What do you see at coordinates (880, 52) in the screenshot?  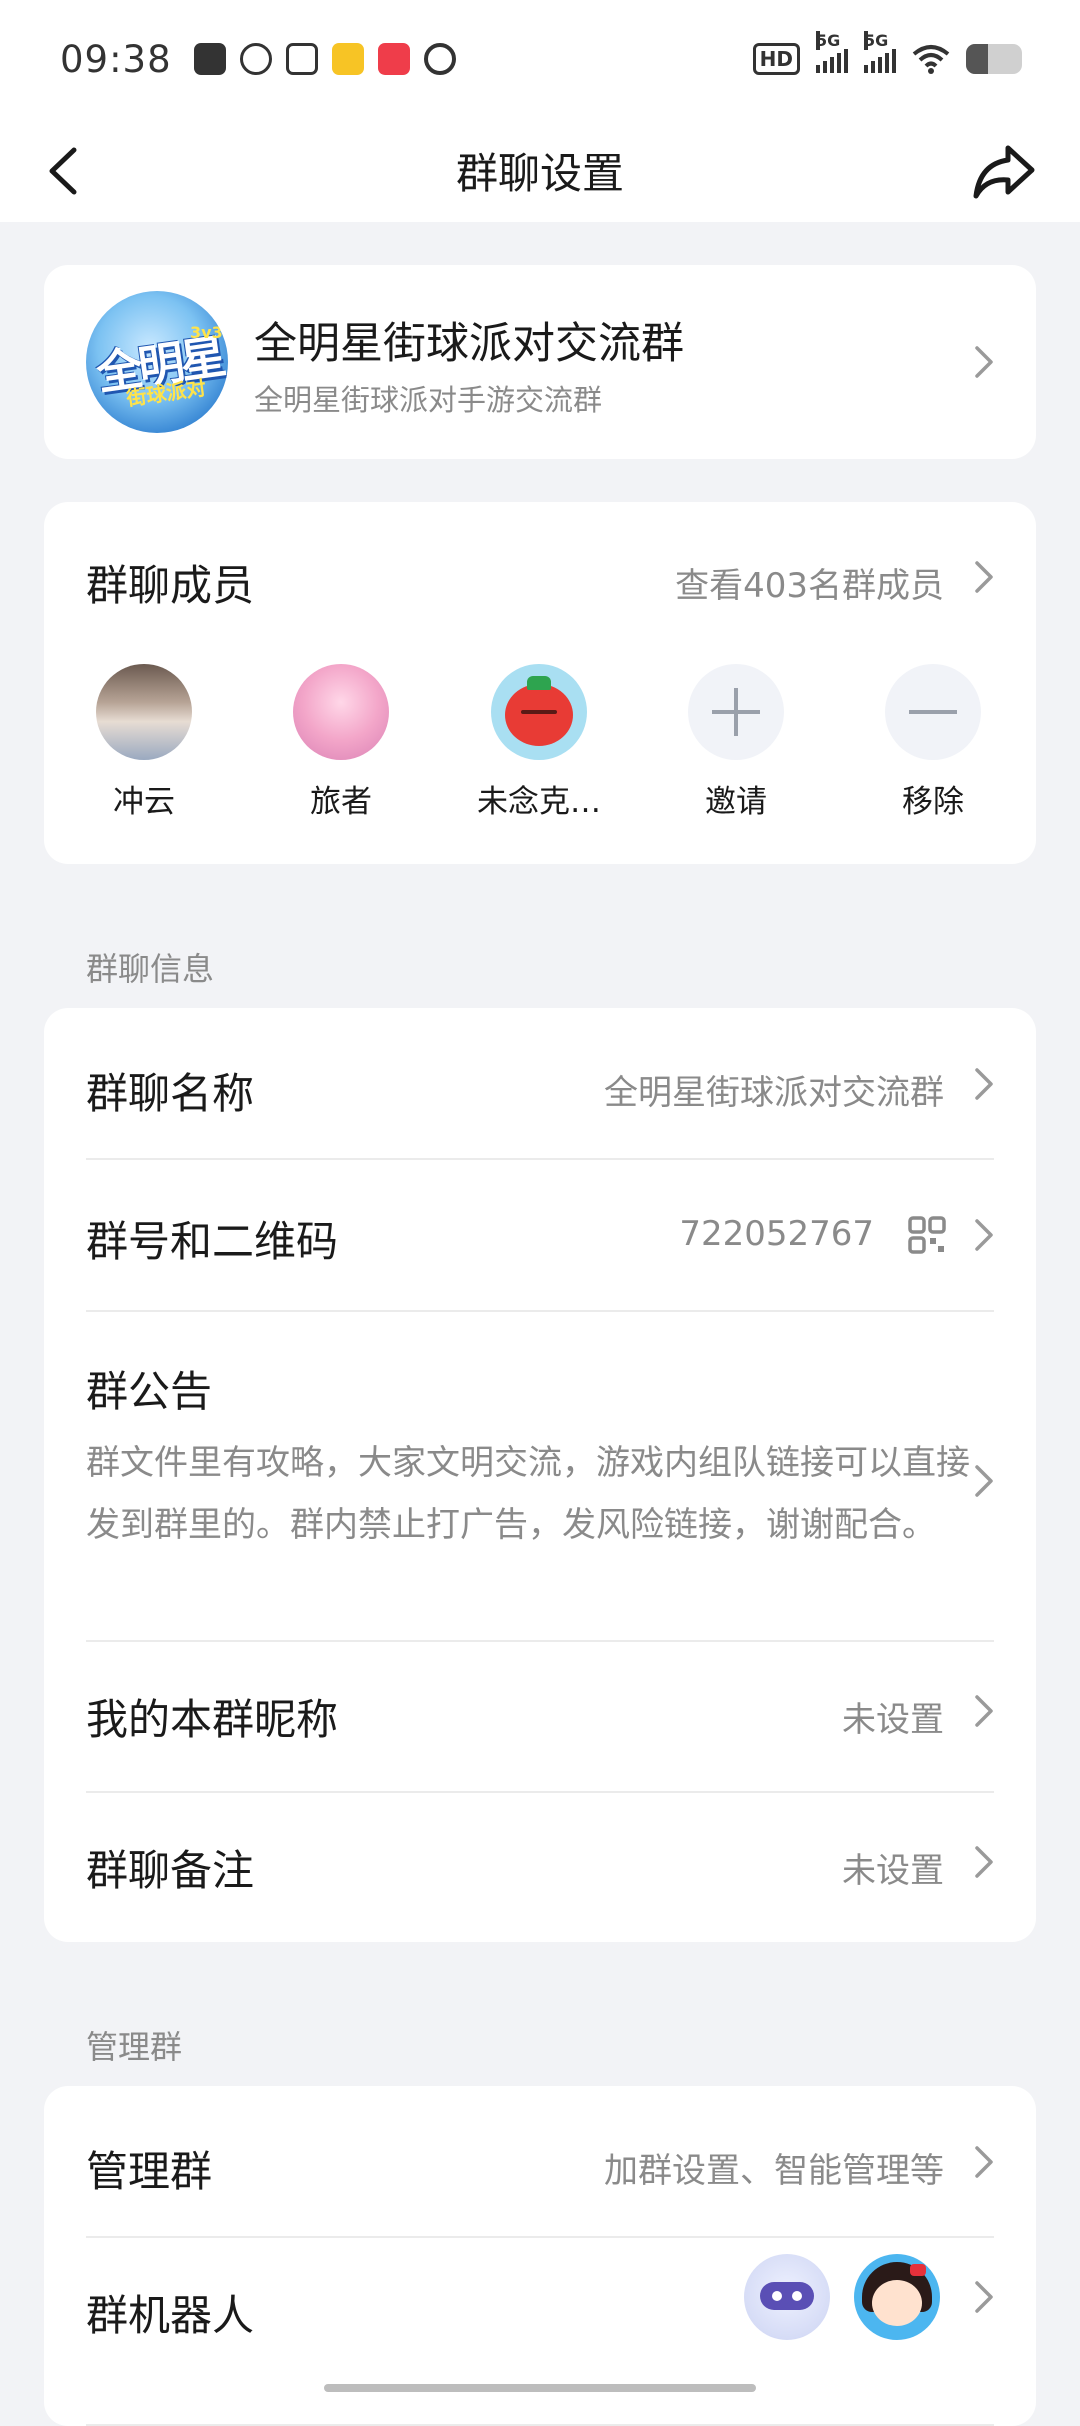 I see `signal-2-icon: 5G` at bounding box center [880, 52].